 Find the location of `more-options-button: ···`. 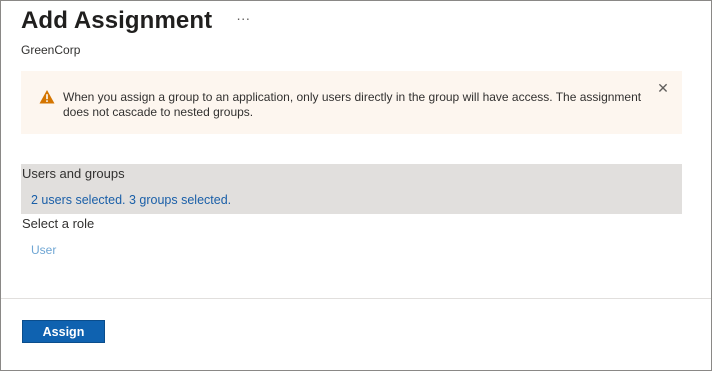

more-options-button: ··· is located at coordinates (243, 18).